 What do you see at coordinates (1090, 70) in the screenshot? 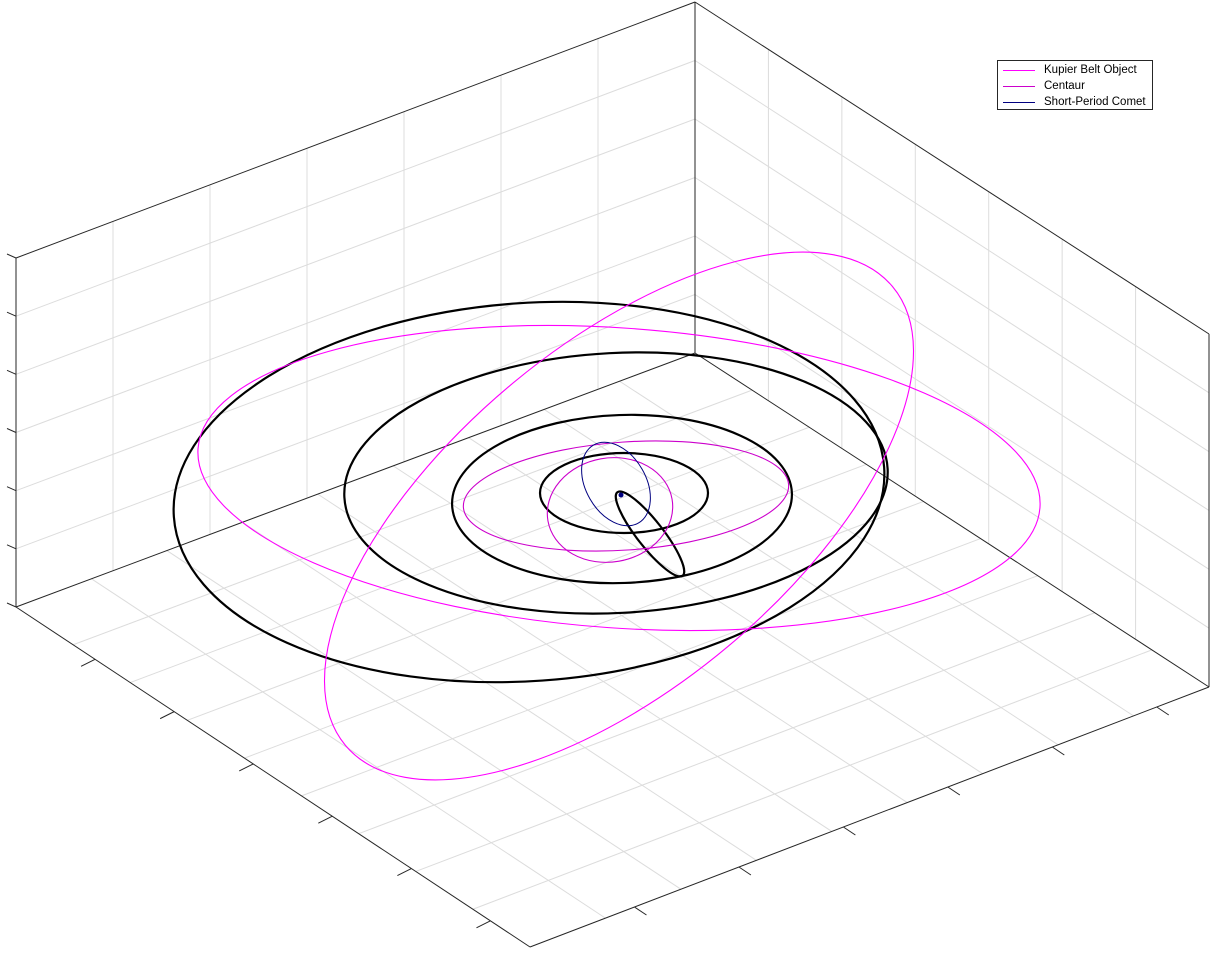
I see `legend-label-kuiper: Kupier Belt Object` at bounding box center [1090, 70].